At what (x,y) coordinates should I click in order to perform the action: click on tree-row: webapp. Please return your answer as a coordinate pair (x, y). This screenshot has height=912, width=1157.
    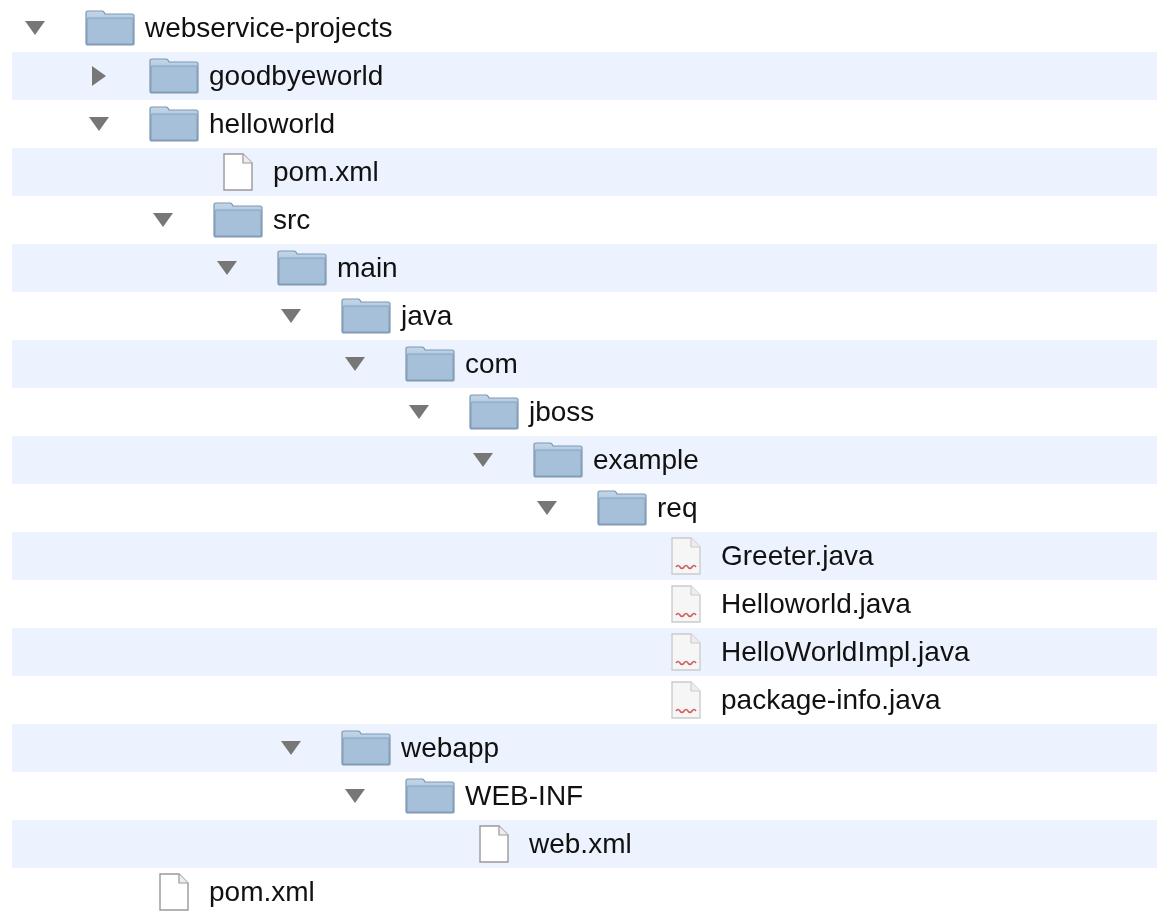
    Looking at the image, I should click on (584, 748).